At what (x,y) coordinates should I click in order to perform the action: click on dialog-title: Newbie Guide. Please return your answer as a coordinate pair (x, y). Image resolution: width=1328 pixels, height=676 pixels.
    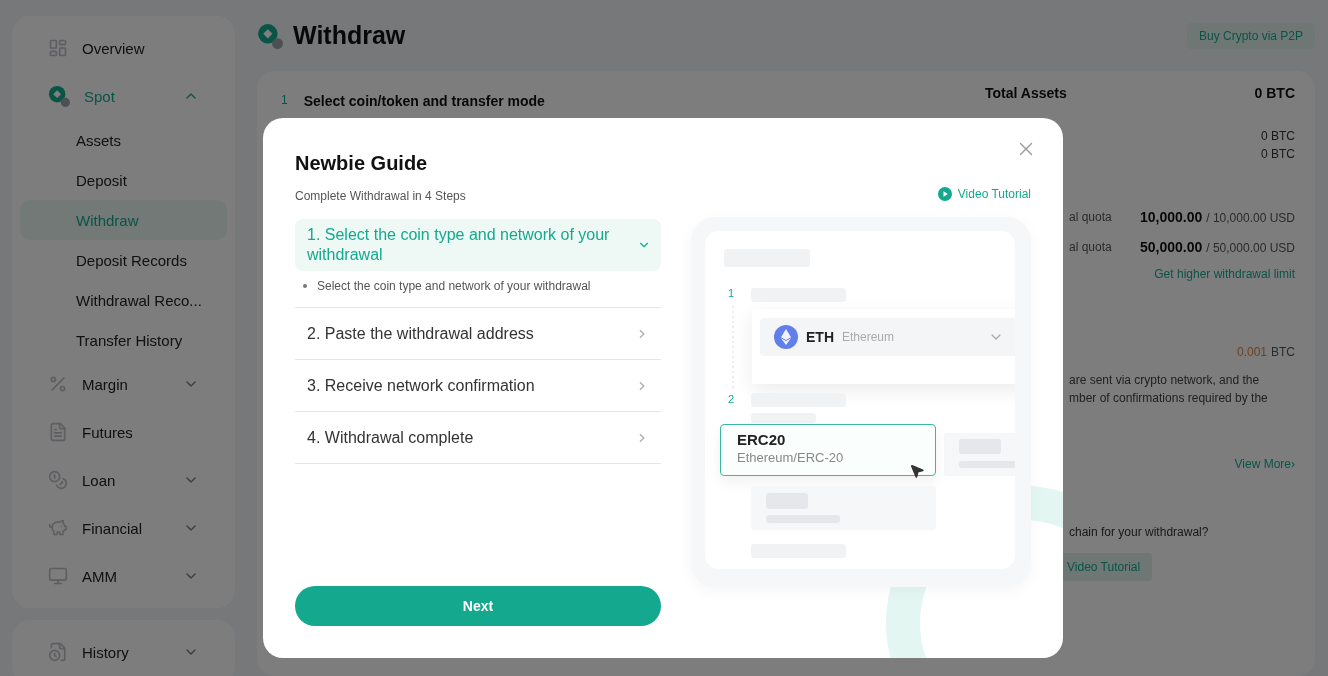
    Looking at the image, I should click on (361, 163).